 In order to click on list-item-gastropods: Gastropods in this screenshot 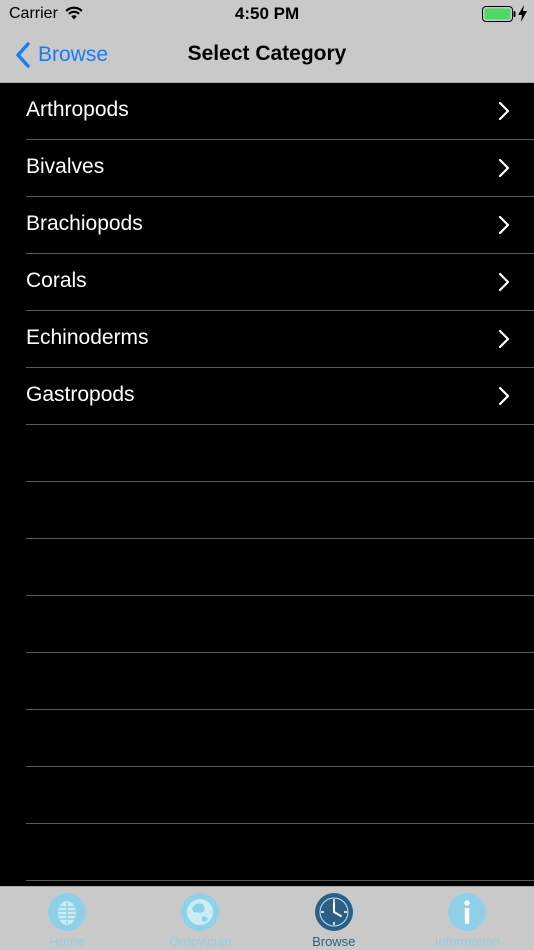, I will do `click(280, 396)`.